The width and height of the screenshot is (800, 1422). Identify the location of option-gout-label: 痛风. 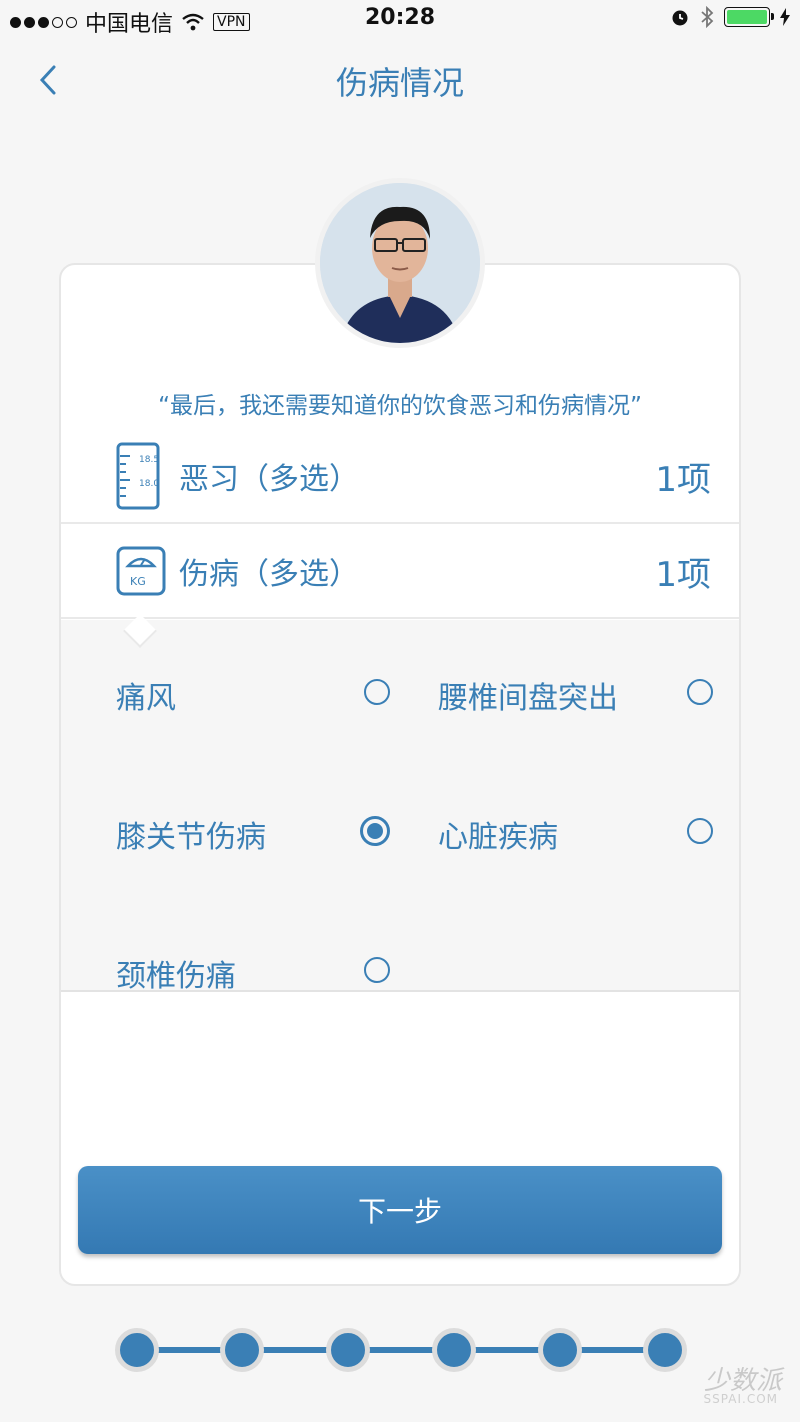
(146, 695).